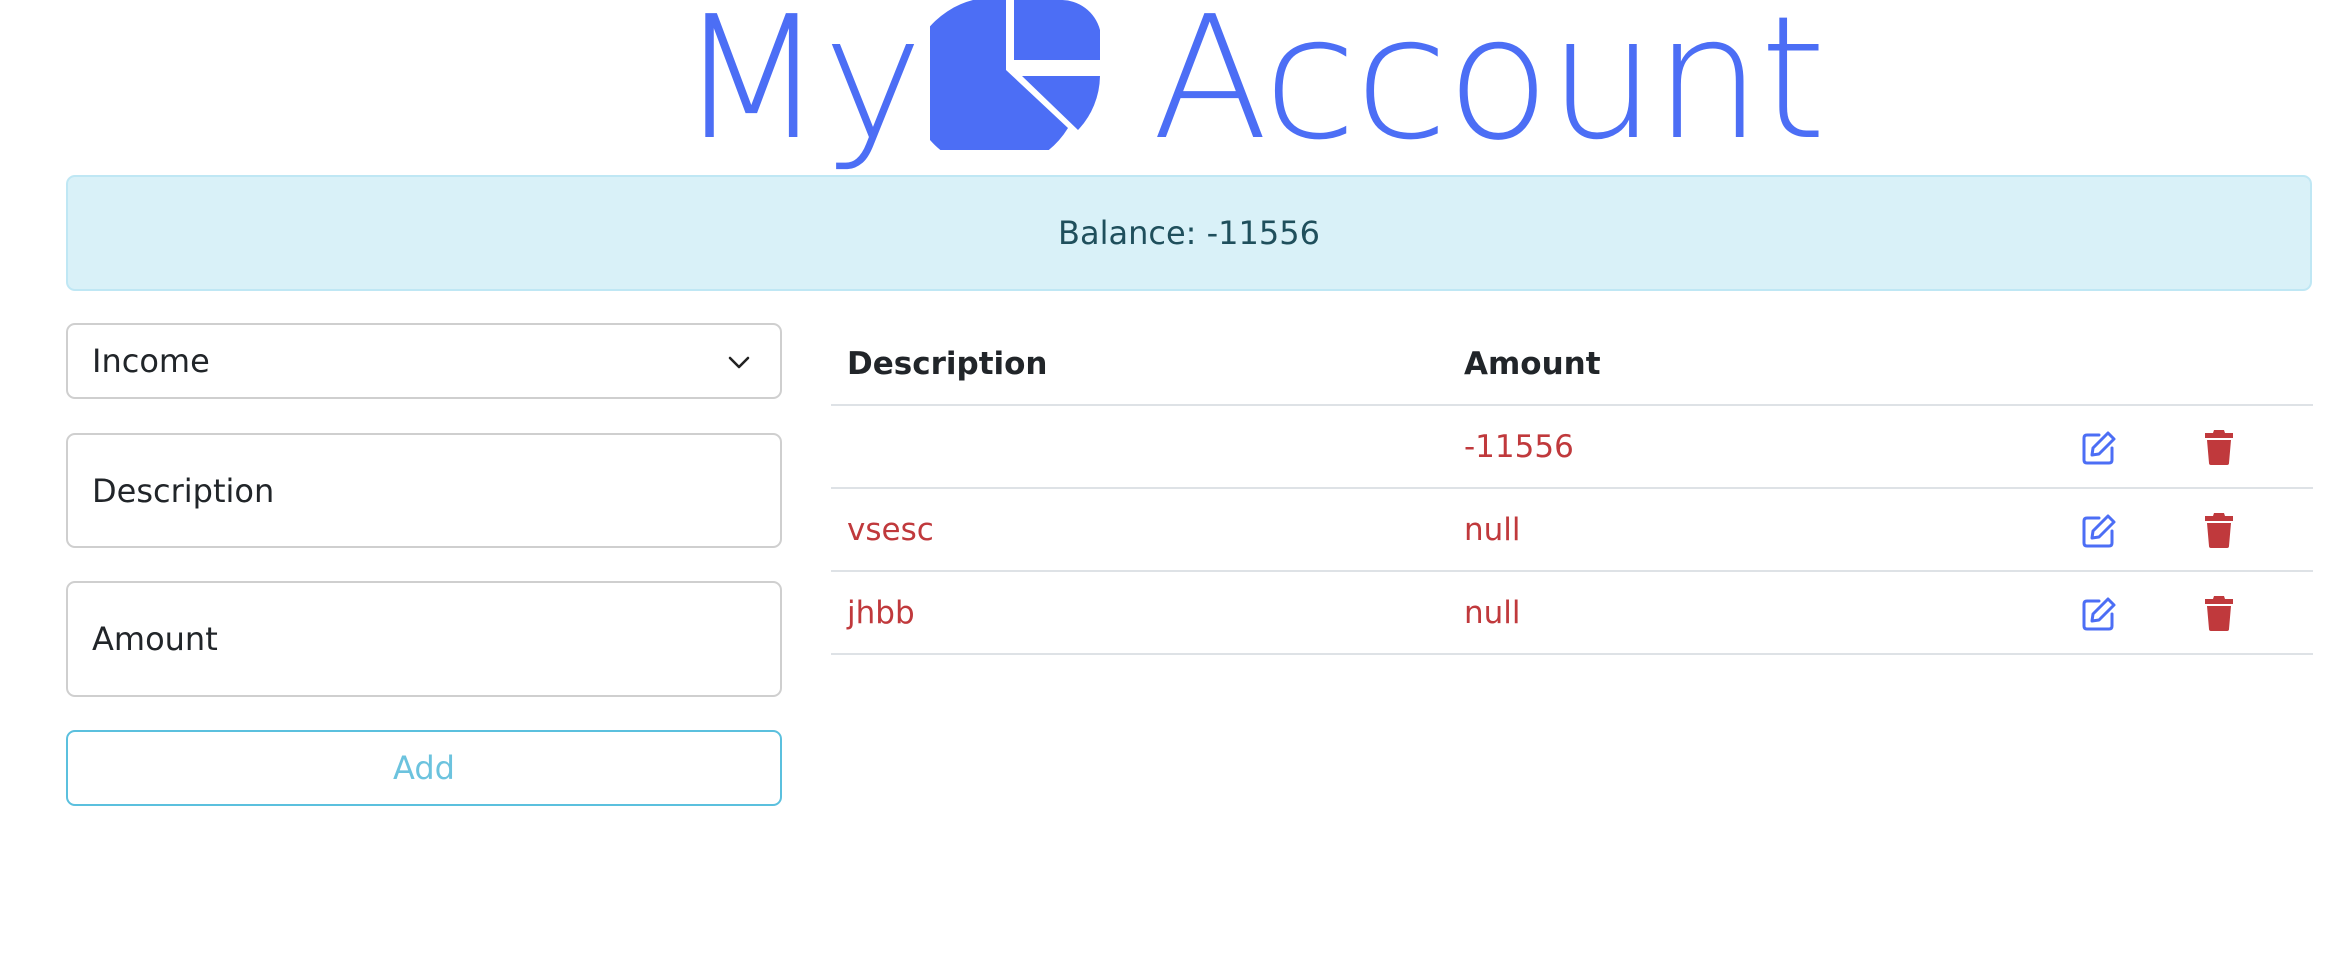 The image size is (2338, 975). Describe the element at coordinates (183, 490) in the screenshot. I see `description-placeholder: Description` at that location.